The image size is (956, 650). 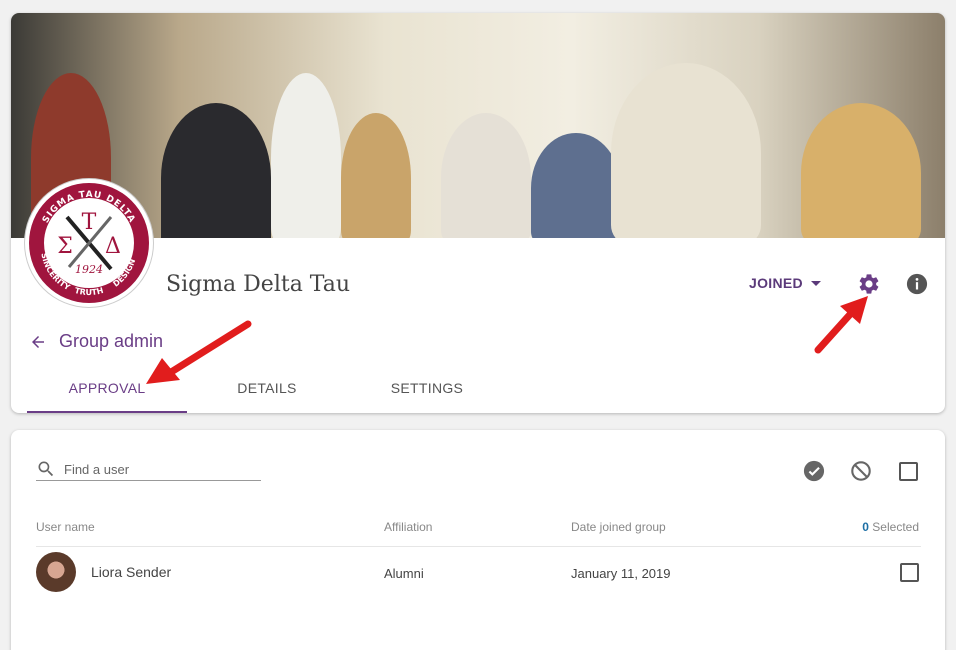 I want to click on tab-settings: SETTINGS, so click(x=427, y=392).